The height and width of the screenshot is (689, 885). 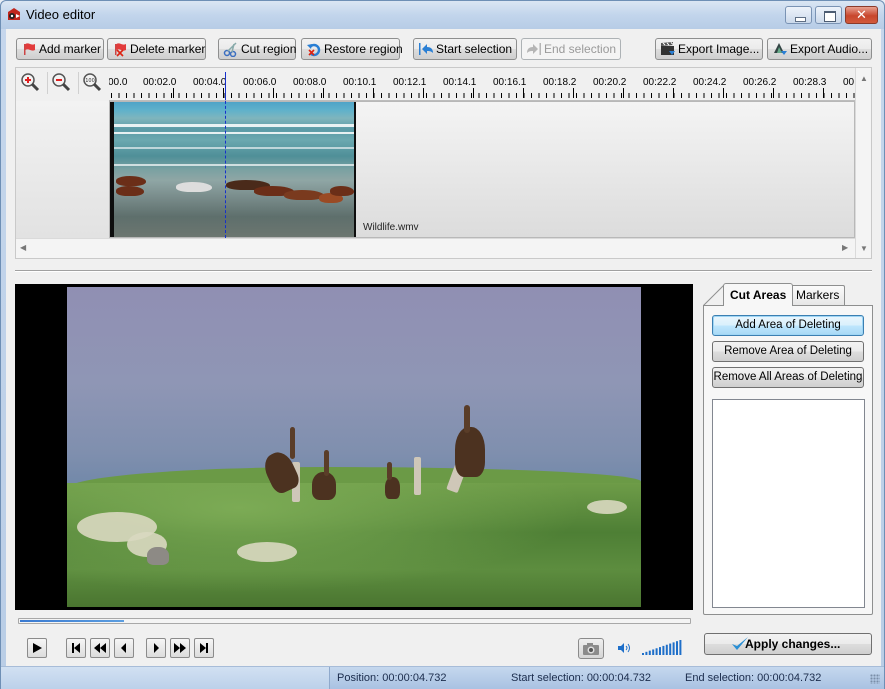 I want to click on go-to-end-button, so click(x=204, y=648).